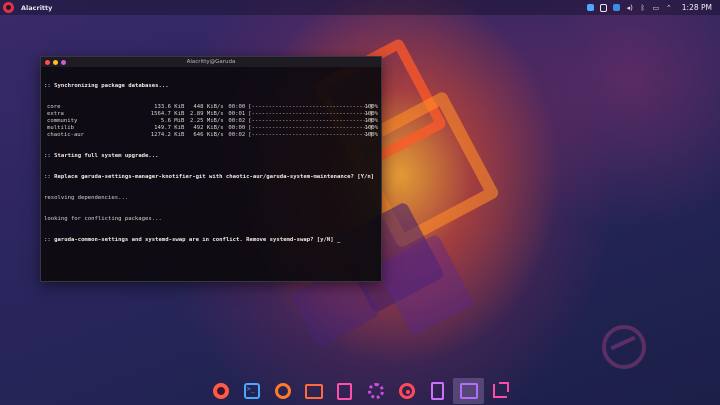 This screenshot has width=720, height=405. I want to click on update-icon, so click(617, 8).